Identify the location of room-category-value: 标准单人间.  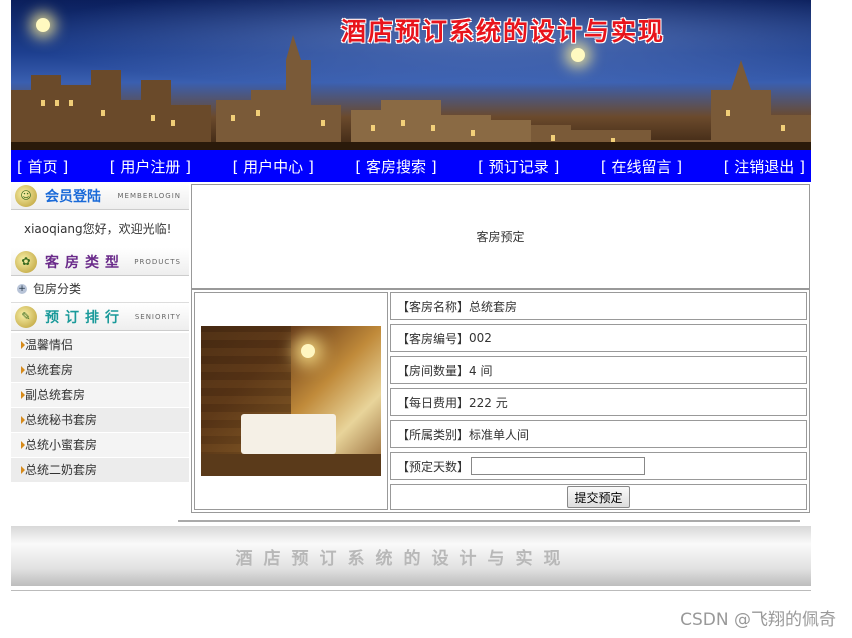
(499, 434).